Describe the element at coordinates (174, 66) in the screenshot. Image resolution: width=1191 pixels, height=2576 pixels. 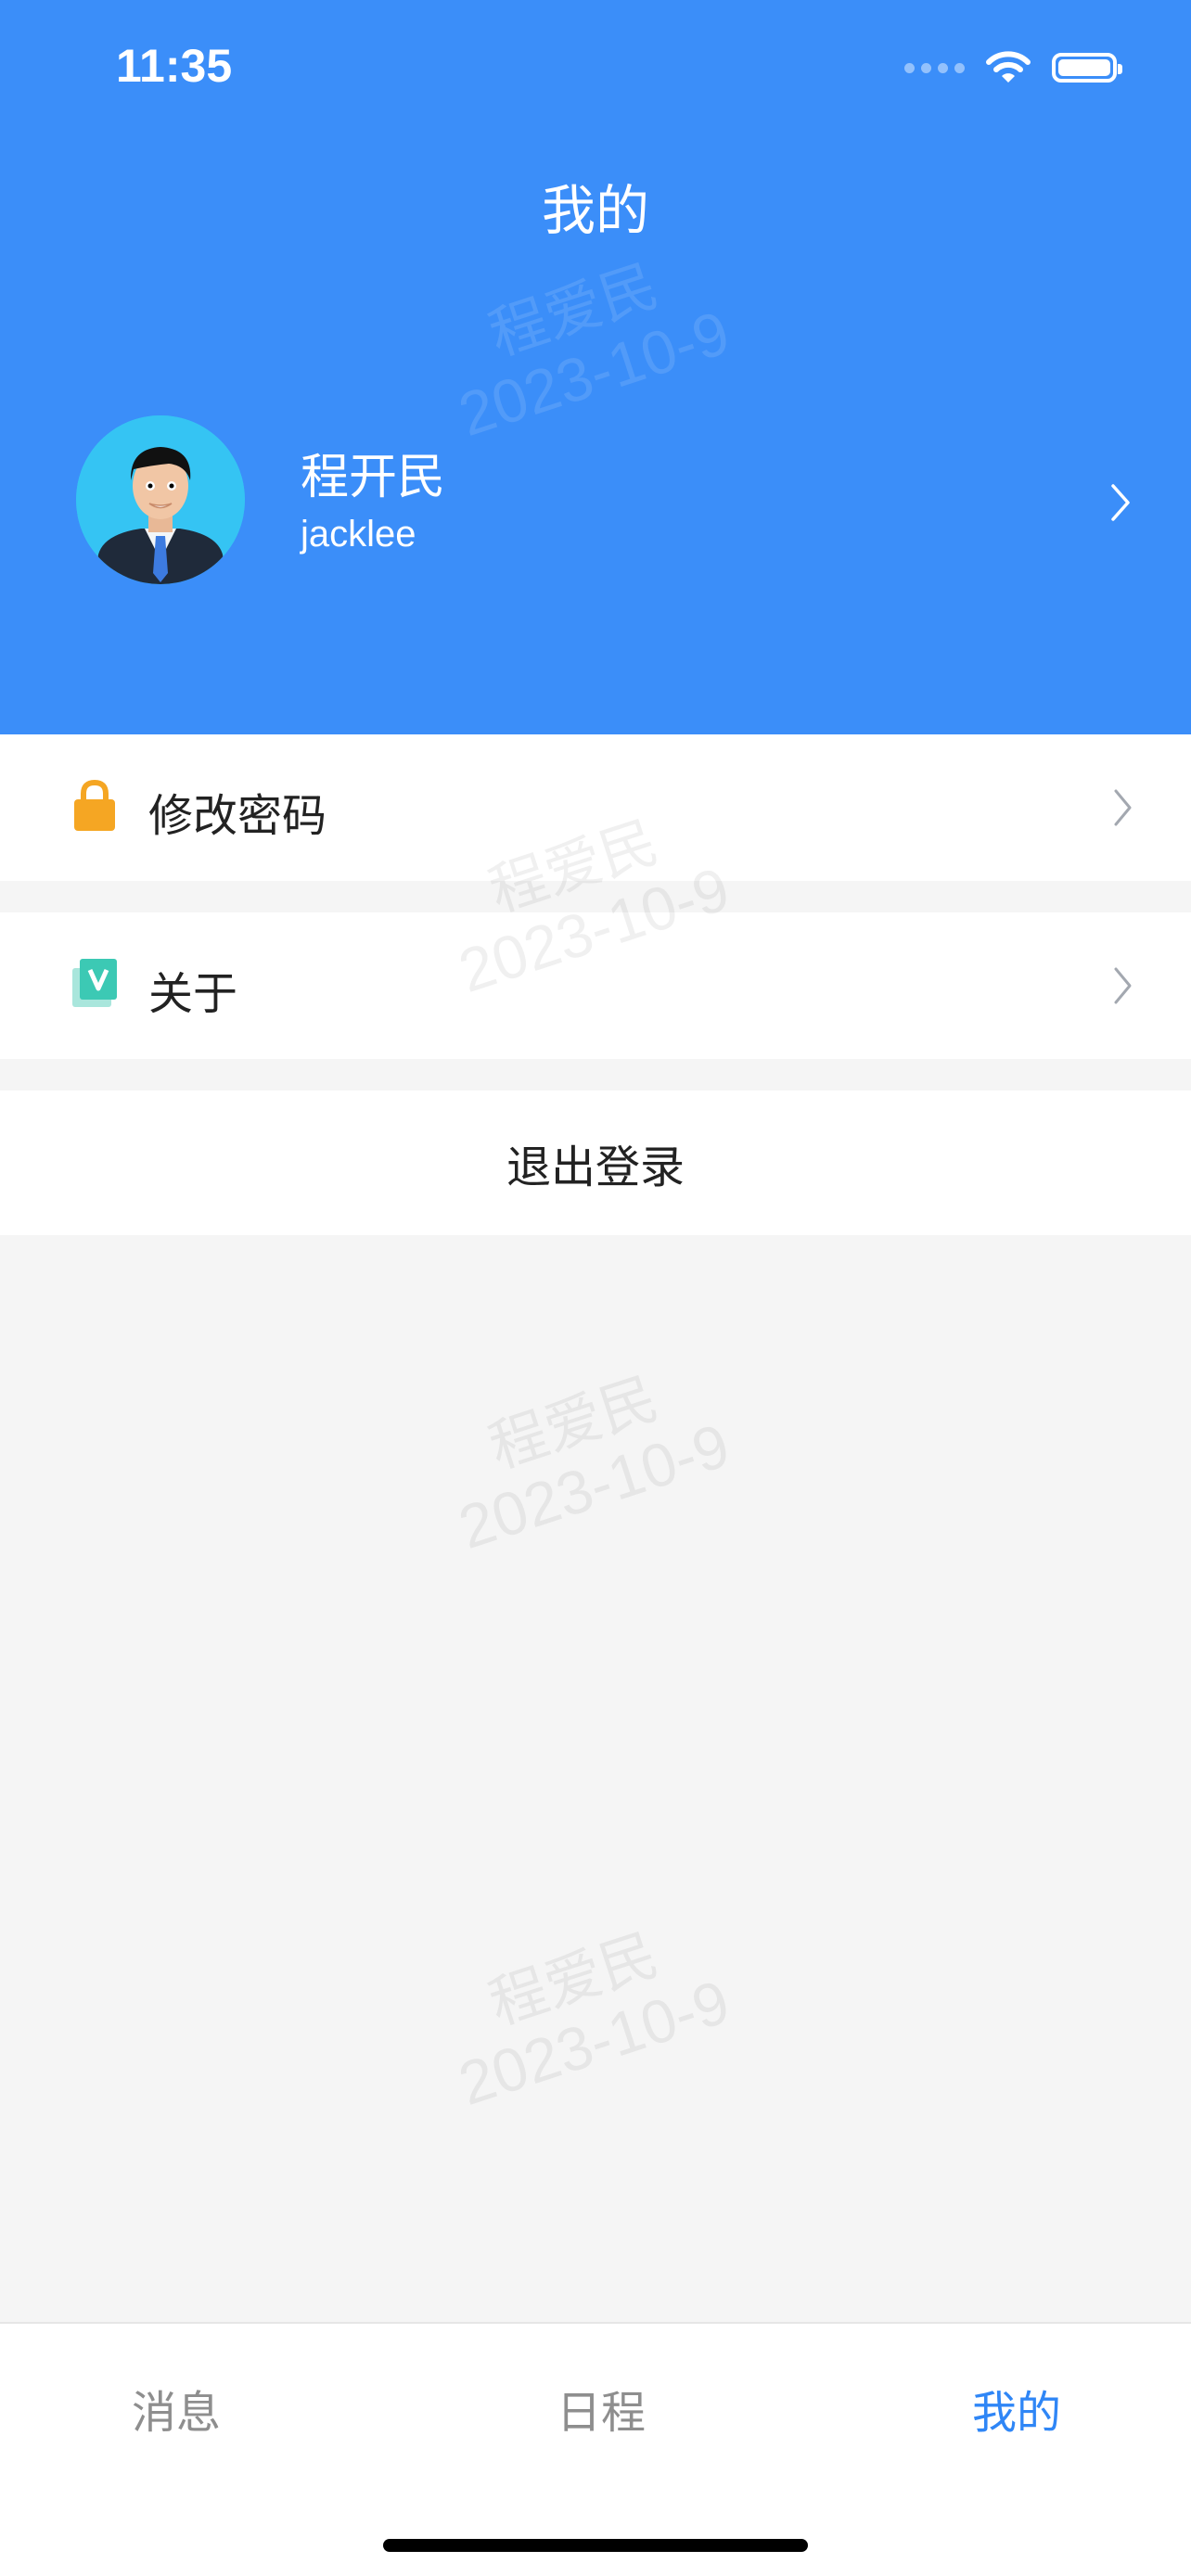
I see `status-time: 11:35` at that location.